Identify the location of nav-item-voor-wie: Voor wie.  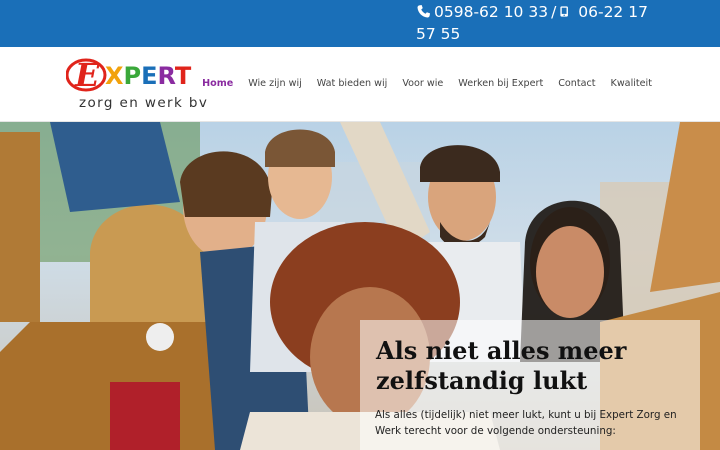
(422, 83).